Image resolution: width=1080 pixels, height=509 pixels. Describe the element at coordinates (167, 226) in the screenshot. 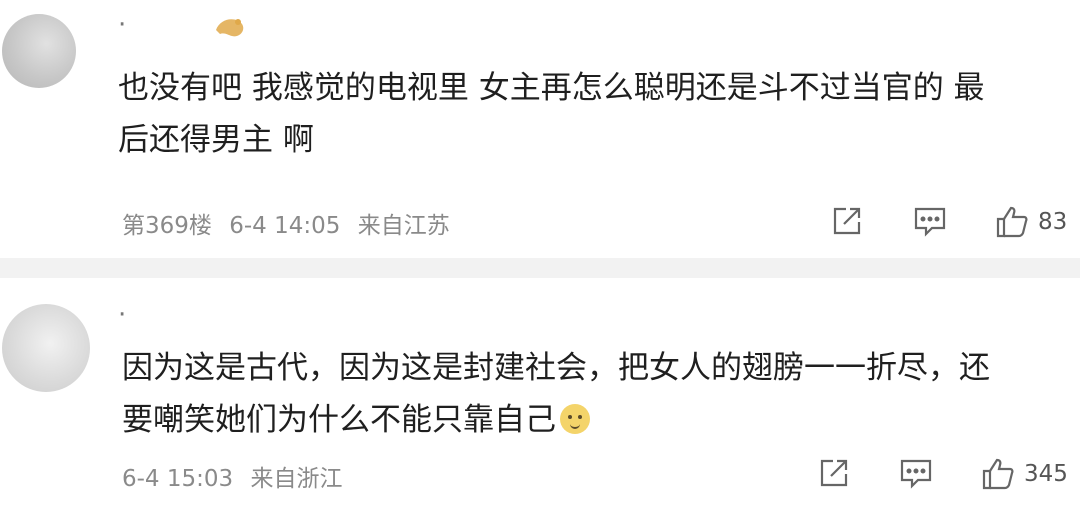

I see `floor-number: 第369楼` at that location.